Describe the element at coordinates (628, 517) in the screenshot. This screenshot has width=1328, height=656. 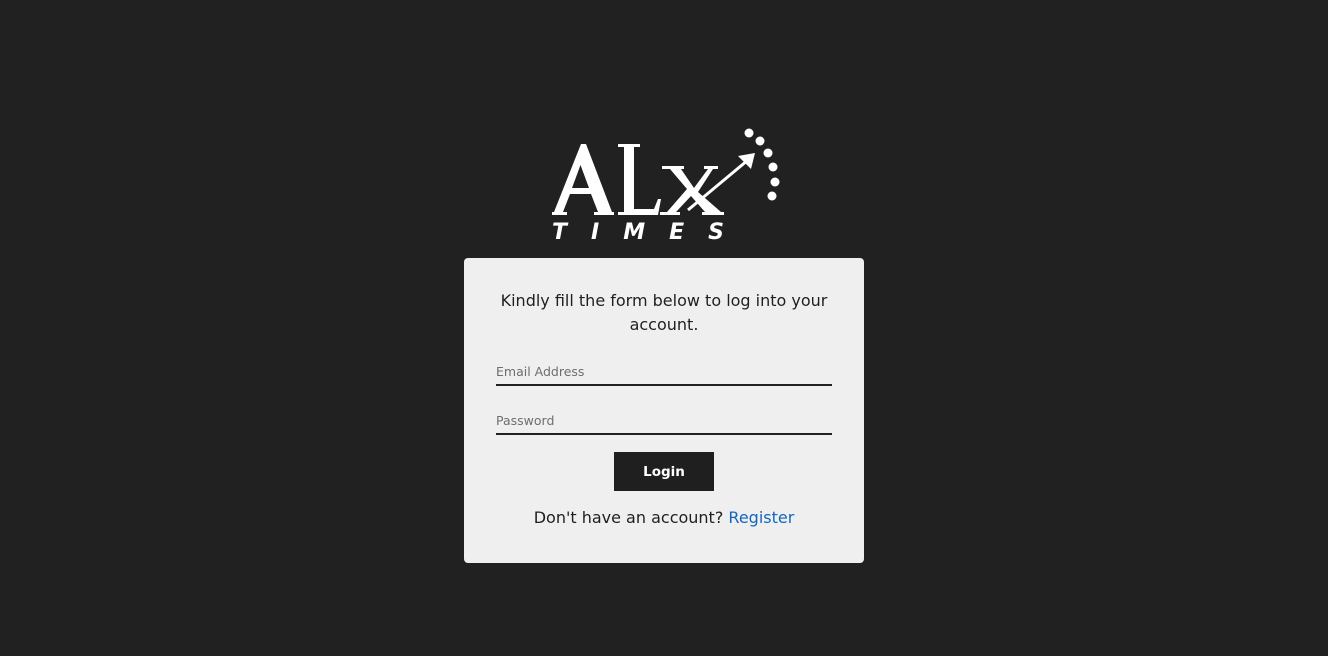
I see `register-prompt-text: Don't have an account?` at that location.